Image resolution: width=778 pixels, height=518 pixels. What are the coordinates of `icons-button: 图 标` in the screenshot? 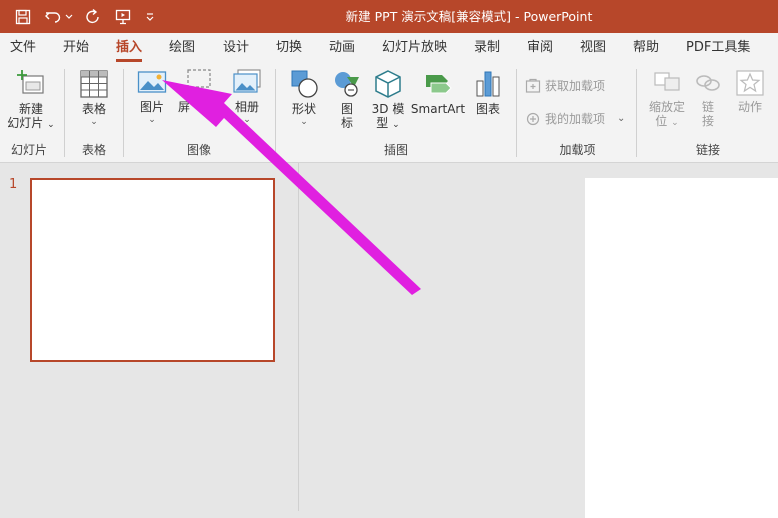 It's located at (347, 99).